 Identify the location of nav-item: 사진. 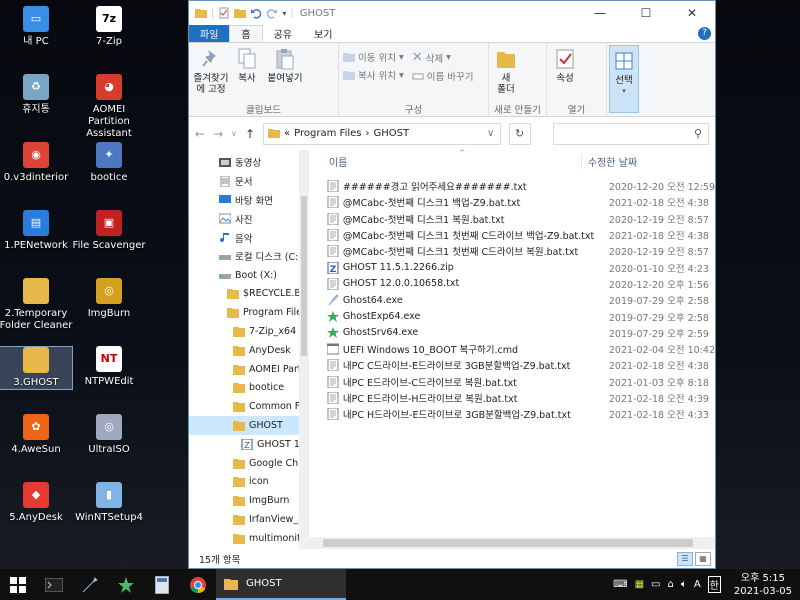
(244, 218).